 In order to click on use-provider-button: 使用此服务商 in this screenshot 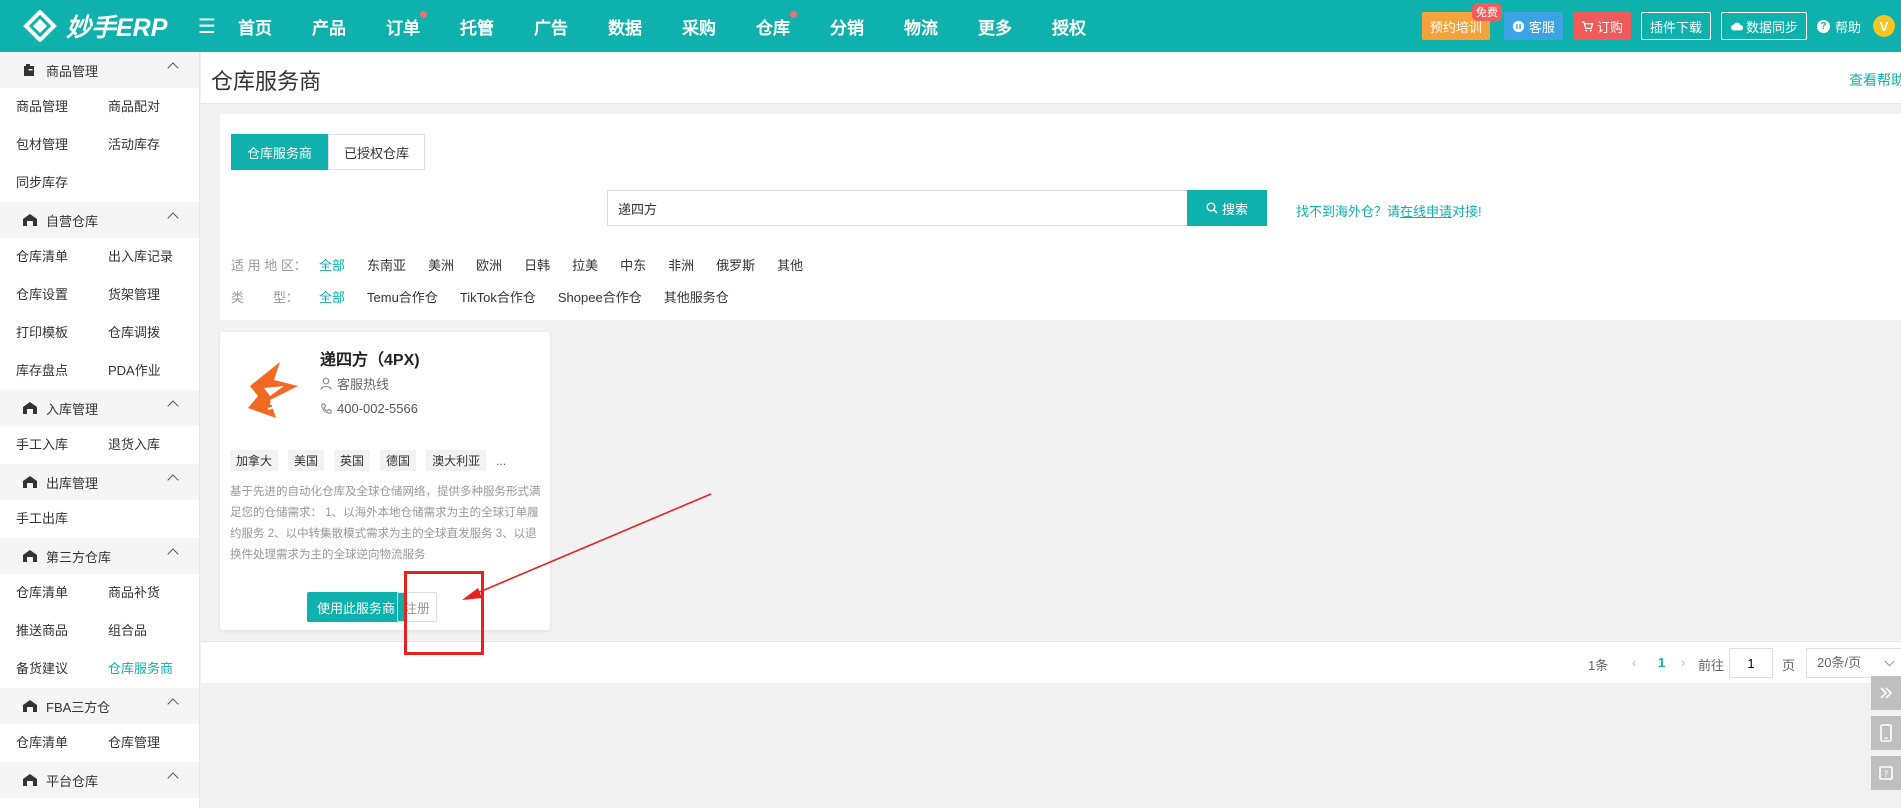, I will do `click(356, 607)`.